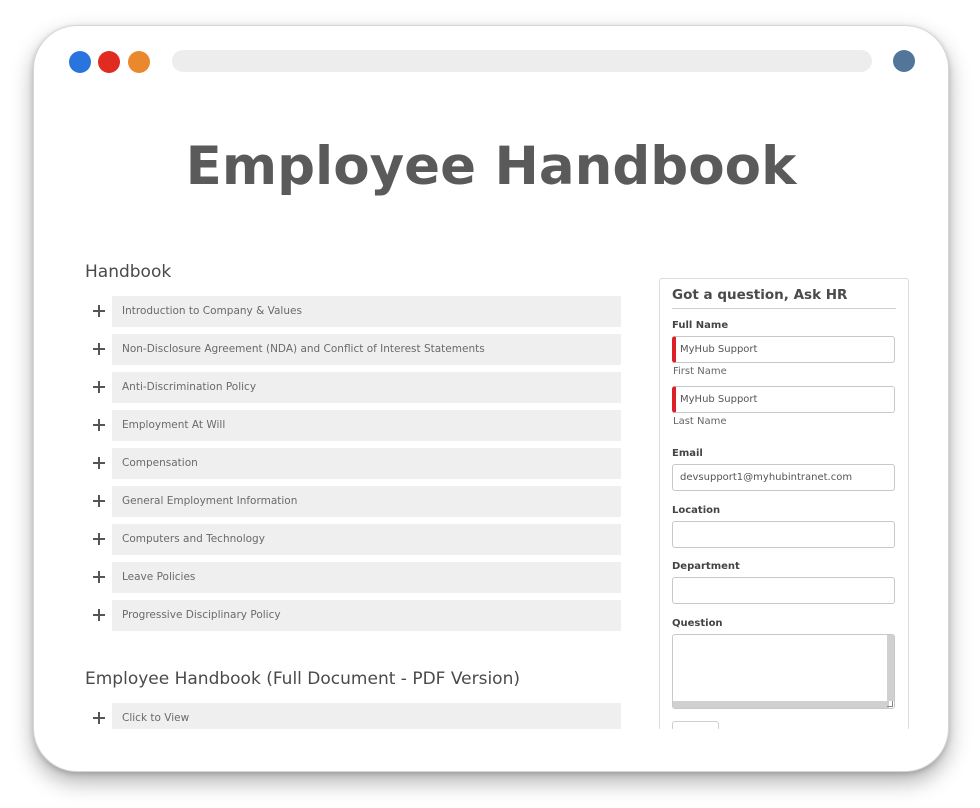 The width and height of the screenshot is (980, 808). I want to click on last-name-field, so click(783, 399).